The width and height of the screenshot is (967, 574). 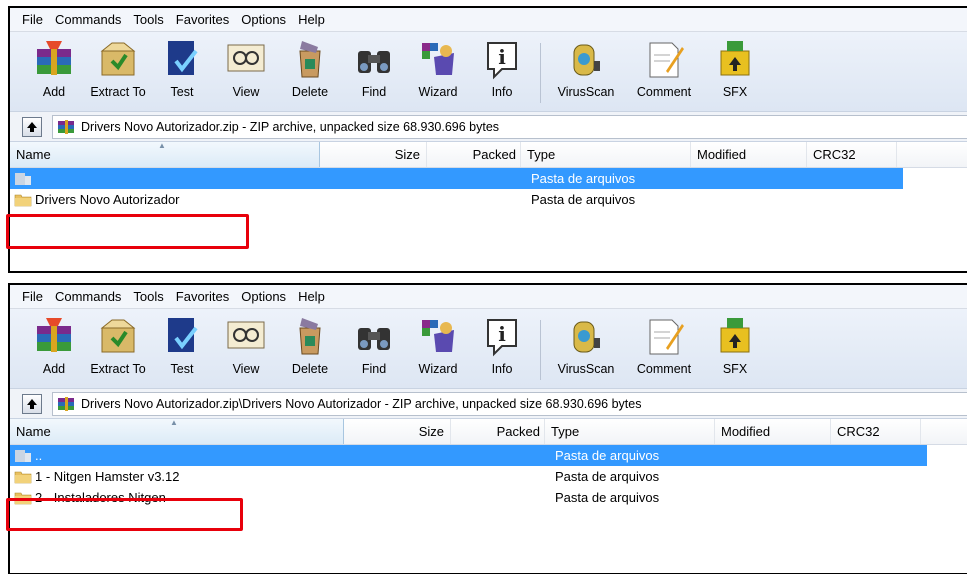 What do you see at coordinates (468, 455) in the screenshot?
I see `table-row: .. Pasta de arquivos` at bounding box center [468, 455].